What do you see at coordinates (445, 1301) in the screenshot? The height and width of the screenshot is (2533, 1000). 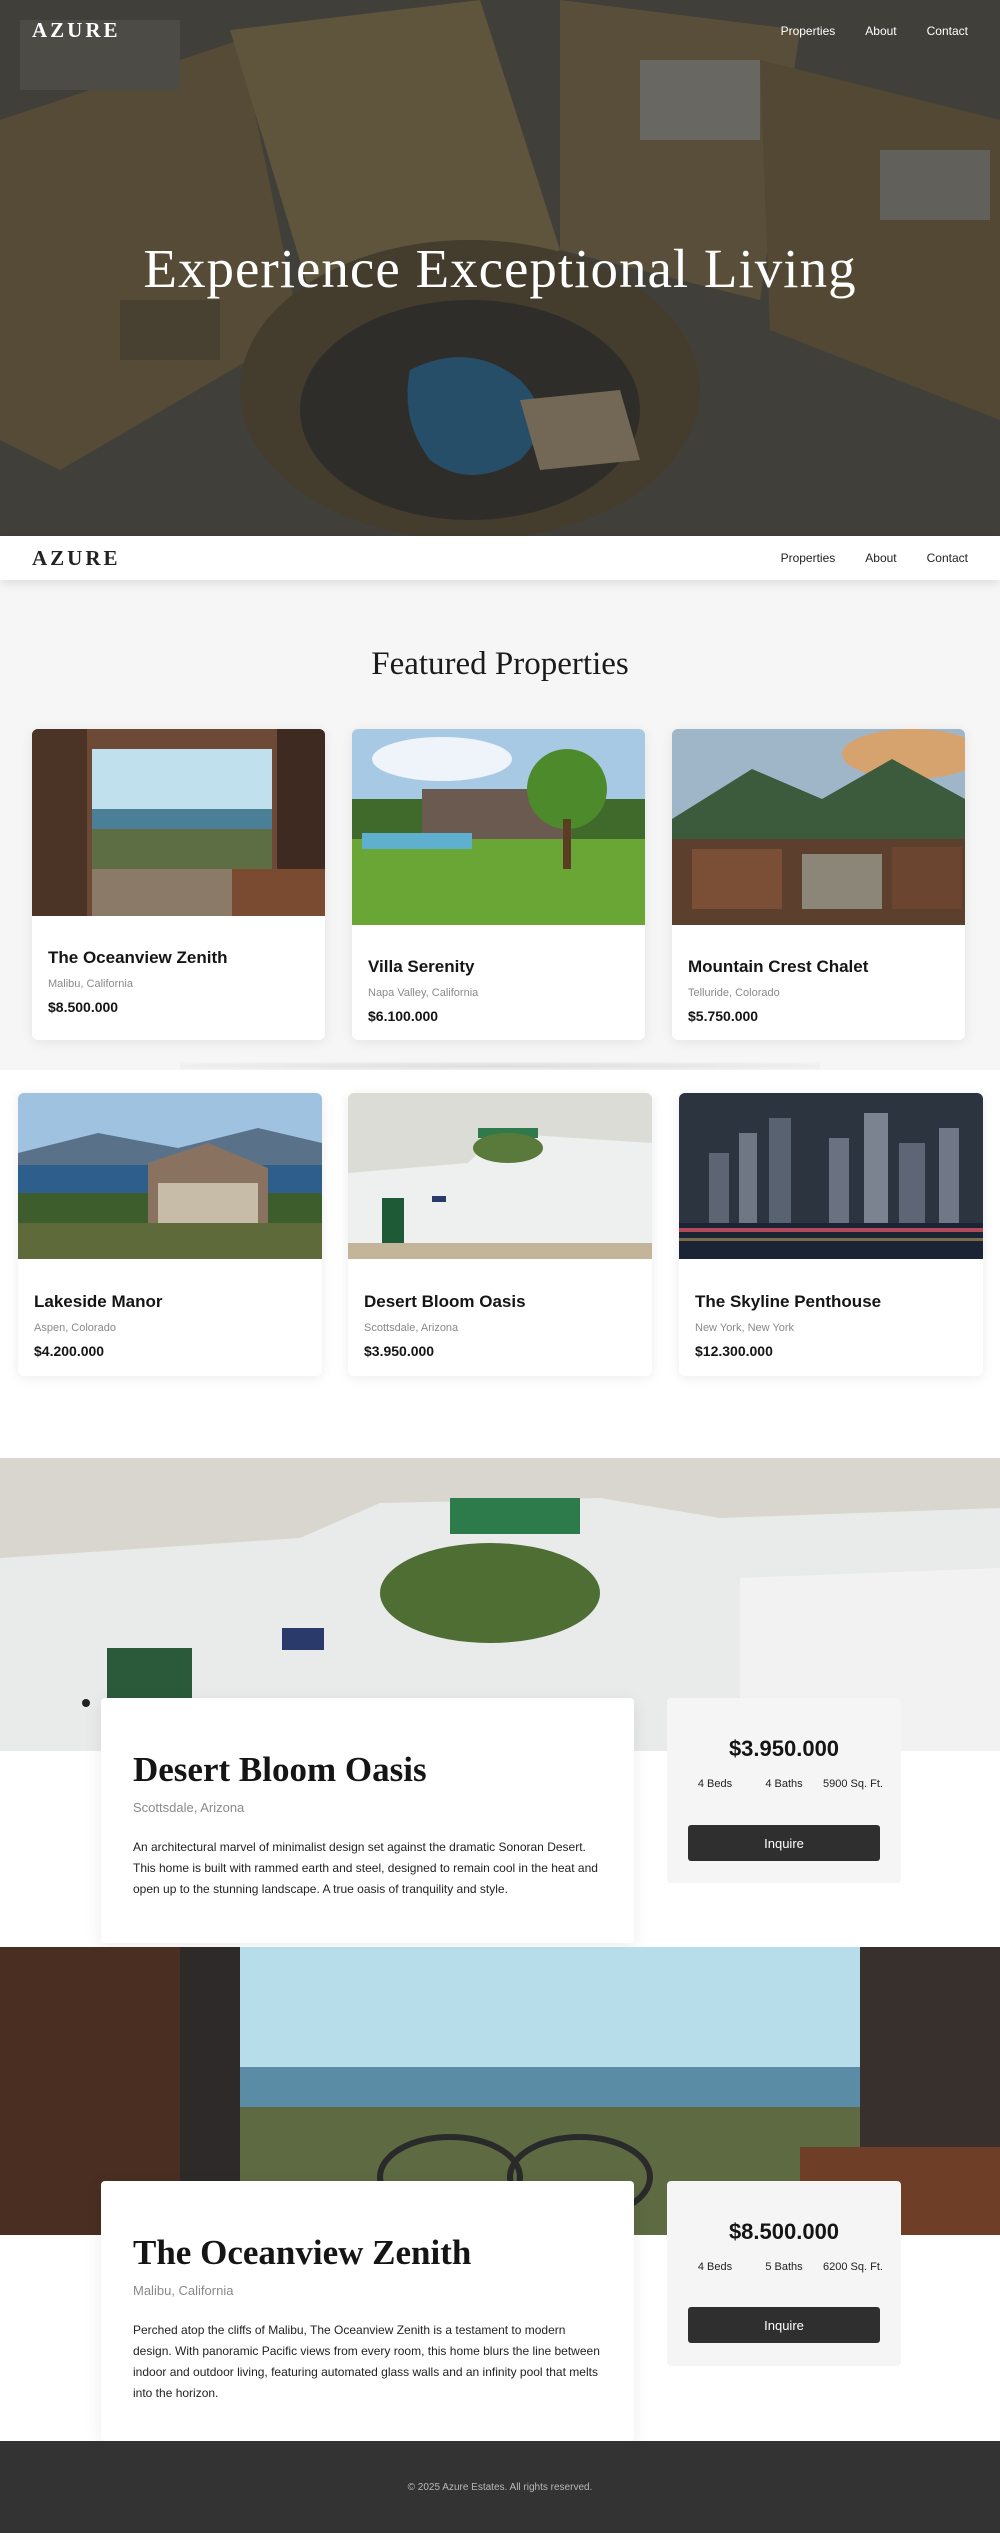 I see `property-card-title: Desert Bloom Oasis` at bounding box center [445, 1301].